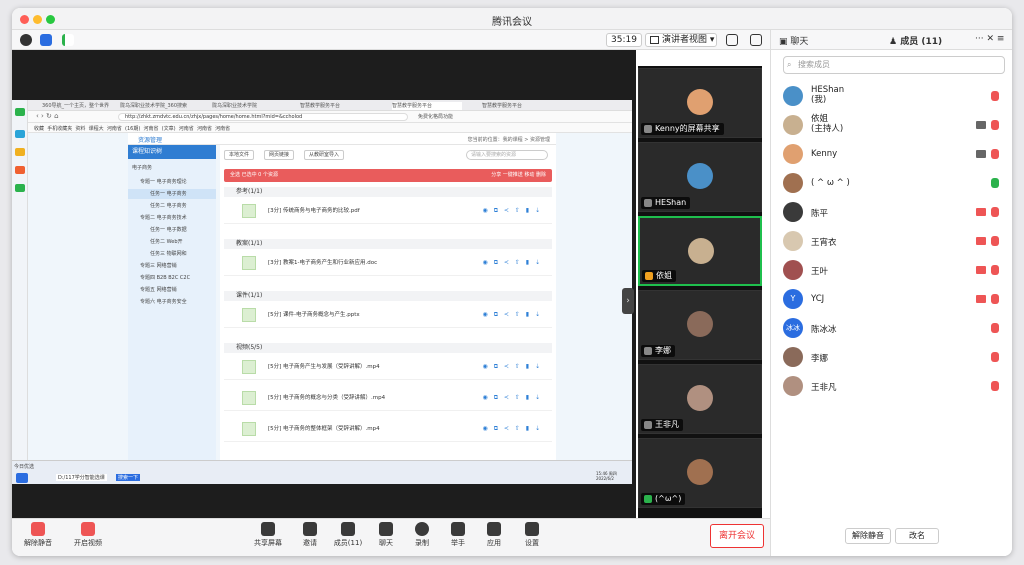  What do you see at coordinates (737, 536) in the screenshot?
I see `leave-meeting-button: 离开会议` at bounding box center [737, 536].